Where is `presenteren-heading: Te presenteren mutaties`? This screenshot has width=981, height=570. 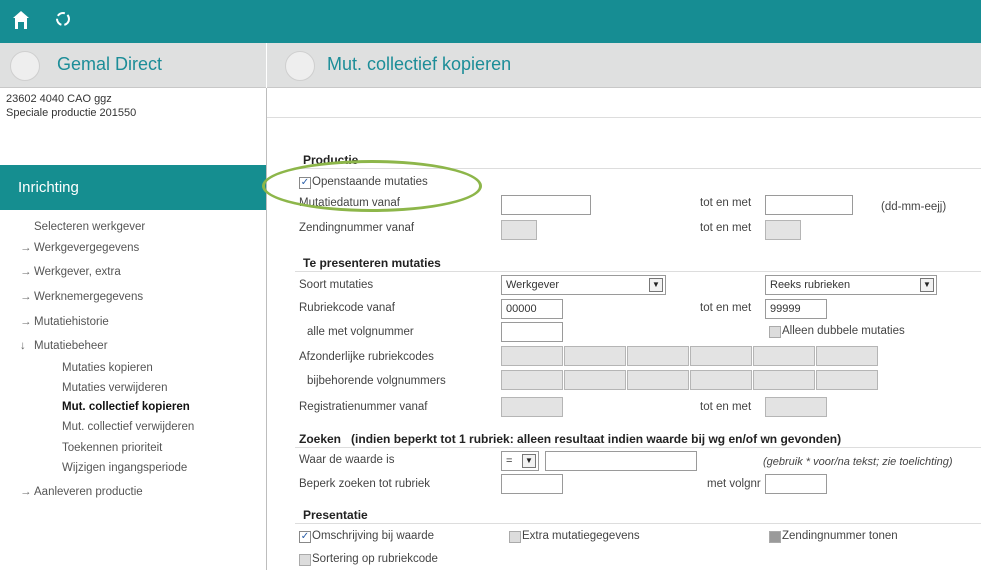 presenteren-heading: Te presenteren mutaties is located at coordinates (372, 263).